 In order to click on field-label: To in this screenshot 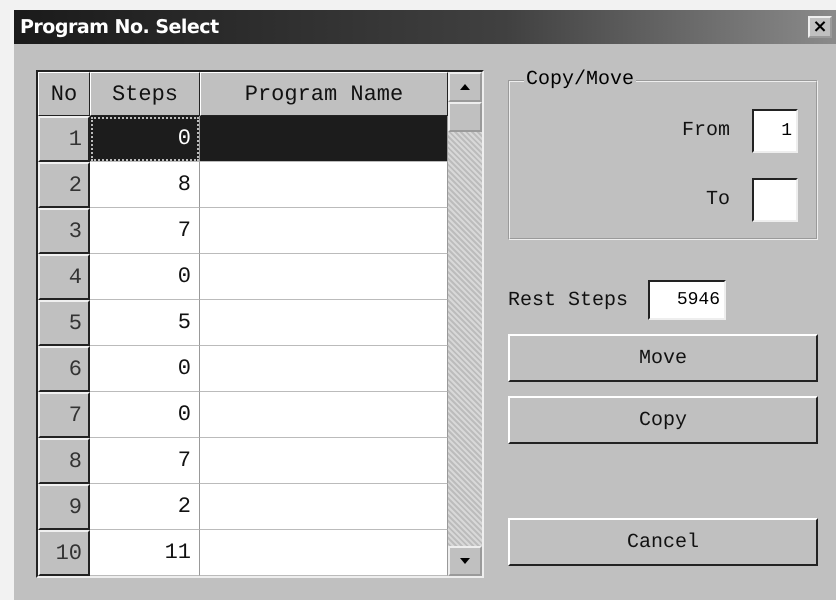, I will do `click(718, 199)`.